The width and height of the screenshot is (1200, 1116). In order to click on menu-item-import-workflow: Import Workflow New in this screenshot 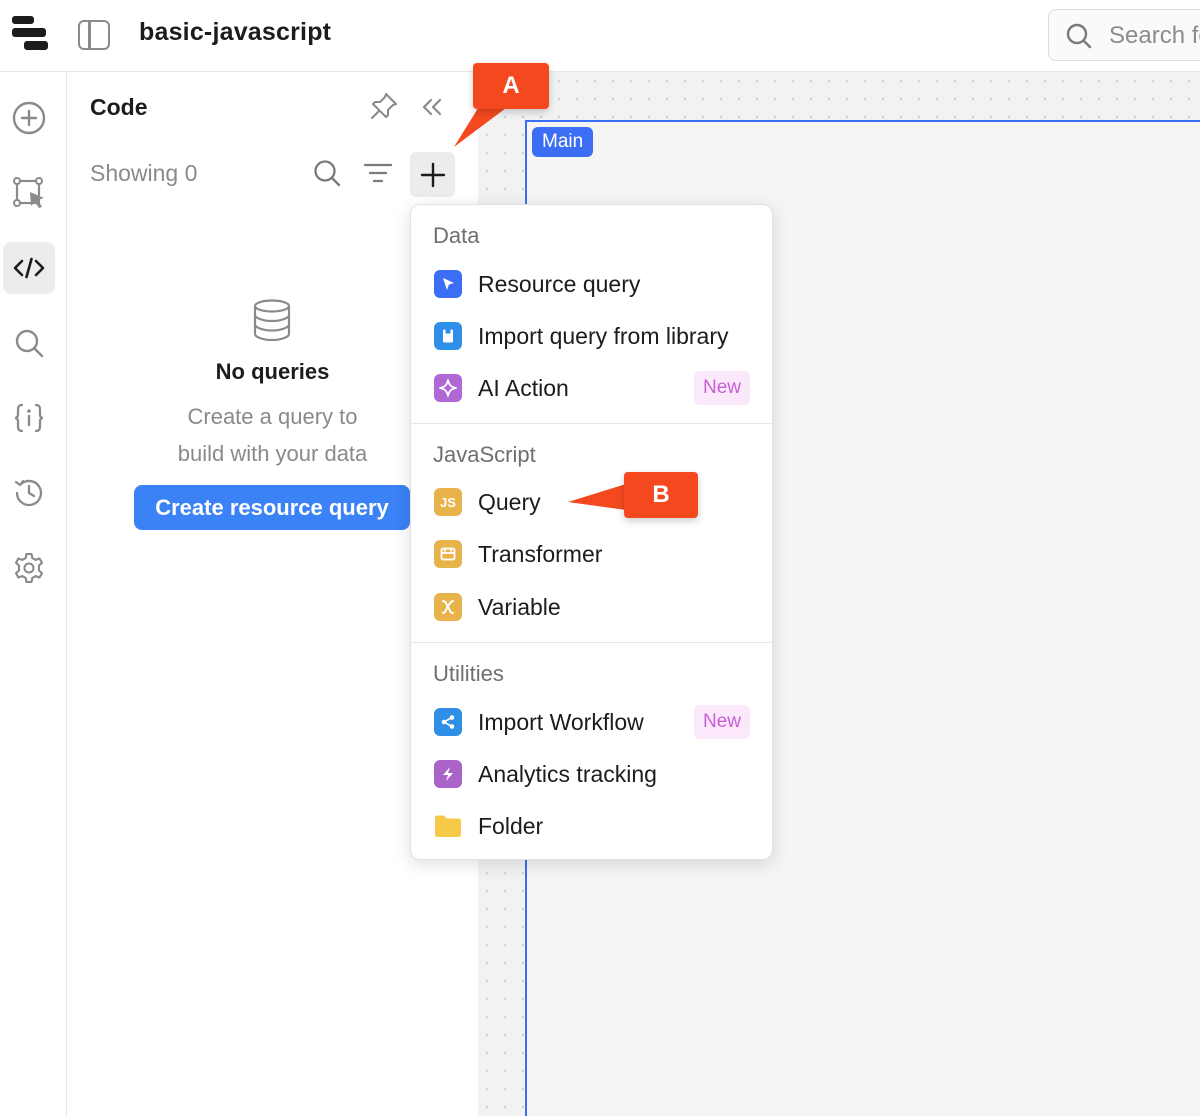, I will do `click(591, 722)`.